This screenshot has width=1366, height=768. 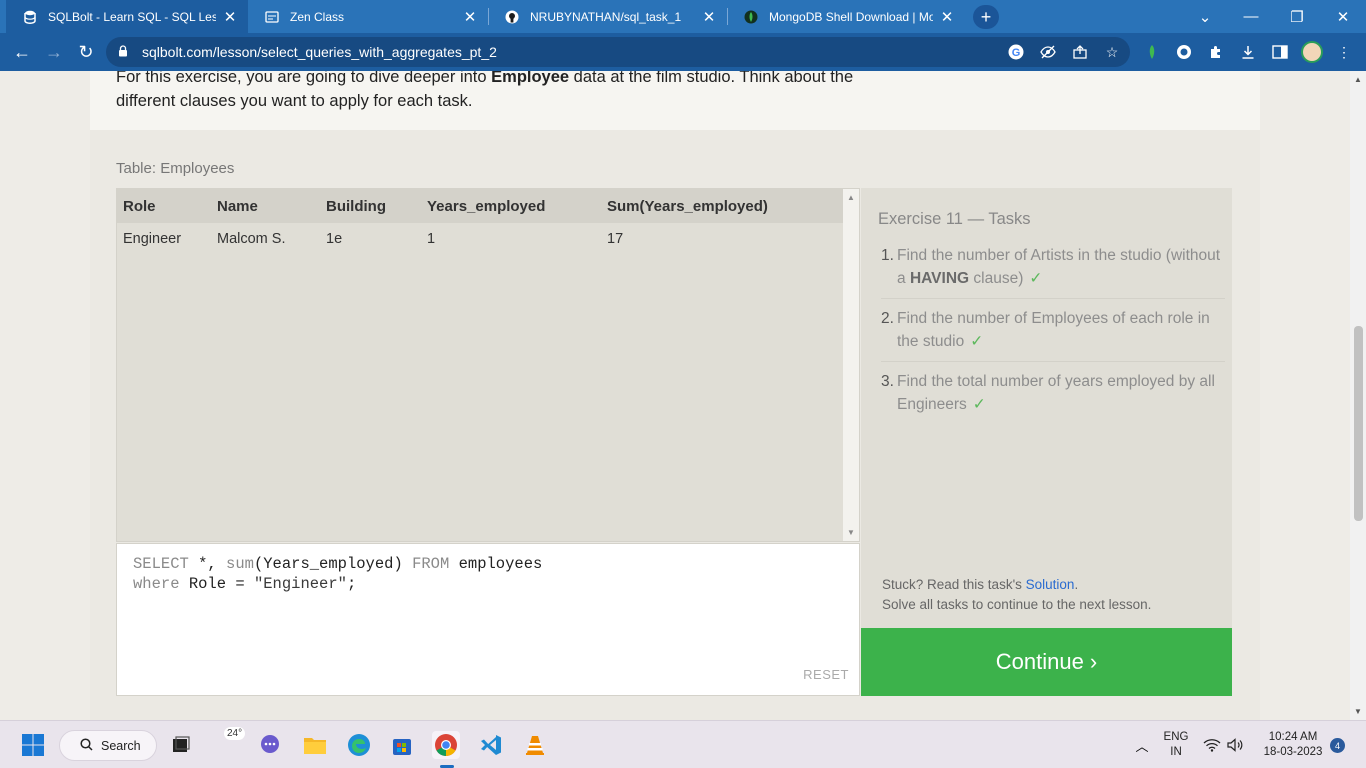 I want to click on new-tab-button: +, so click(x=986, y=17).